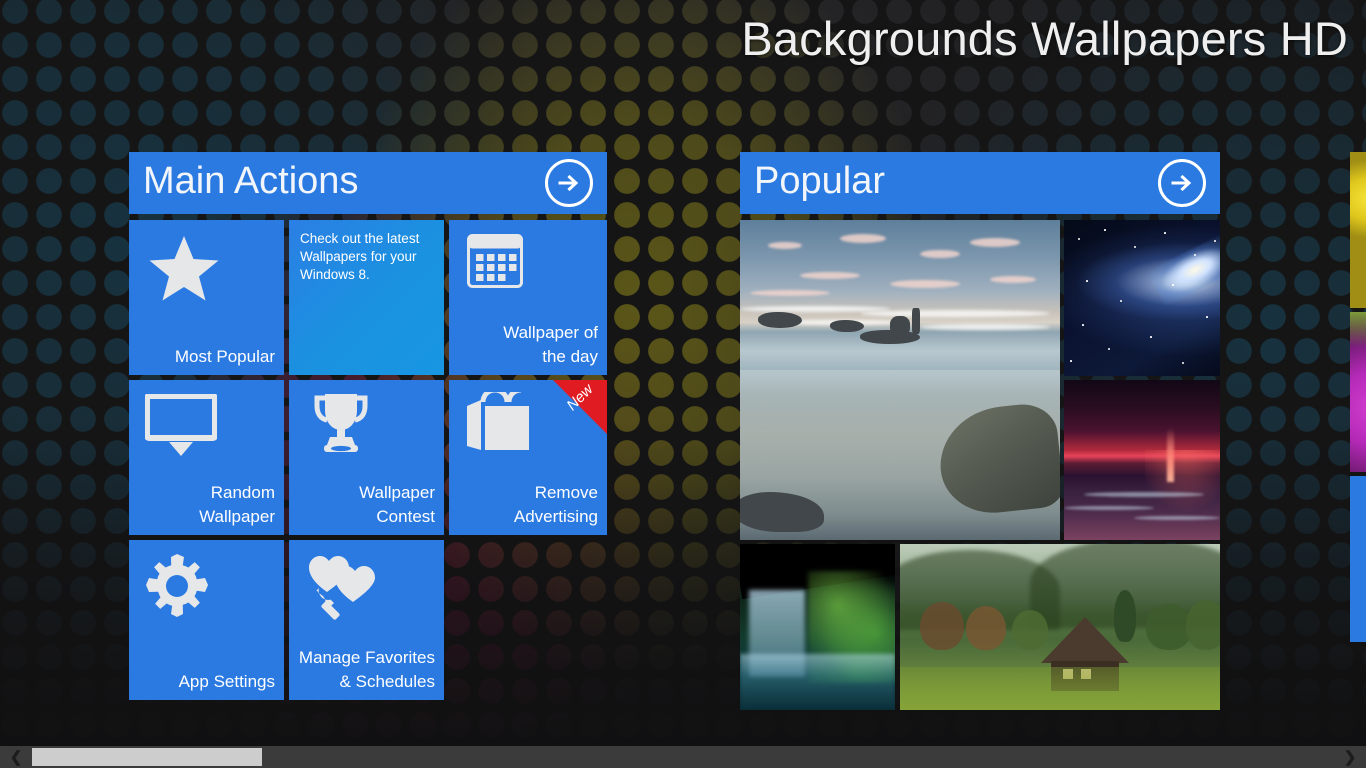 This screenshot has width=1366, height=768. What do you see at coordinates (184, 269) in the screenshot?
I see `star-icon` at bounding box center [184, 269].